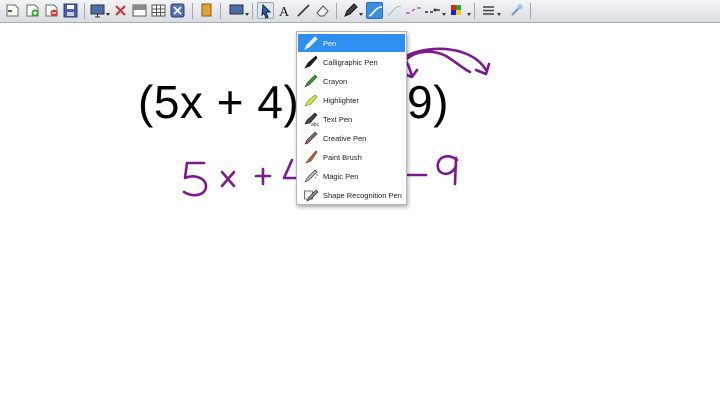  I want to click on color-palette-icon, so click(457, 10).